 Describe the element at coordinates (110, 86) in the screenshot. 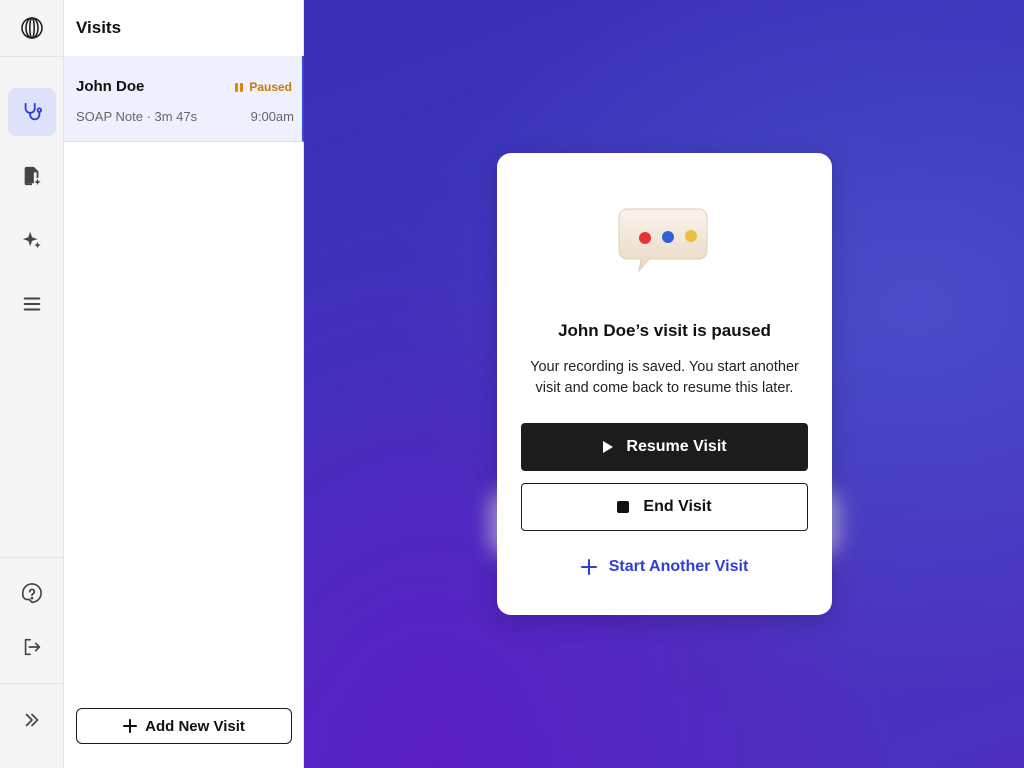

I see `visit-name: John Doe` at that location.